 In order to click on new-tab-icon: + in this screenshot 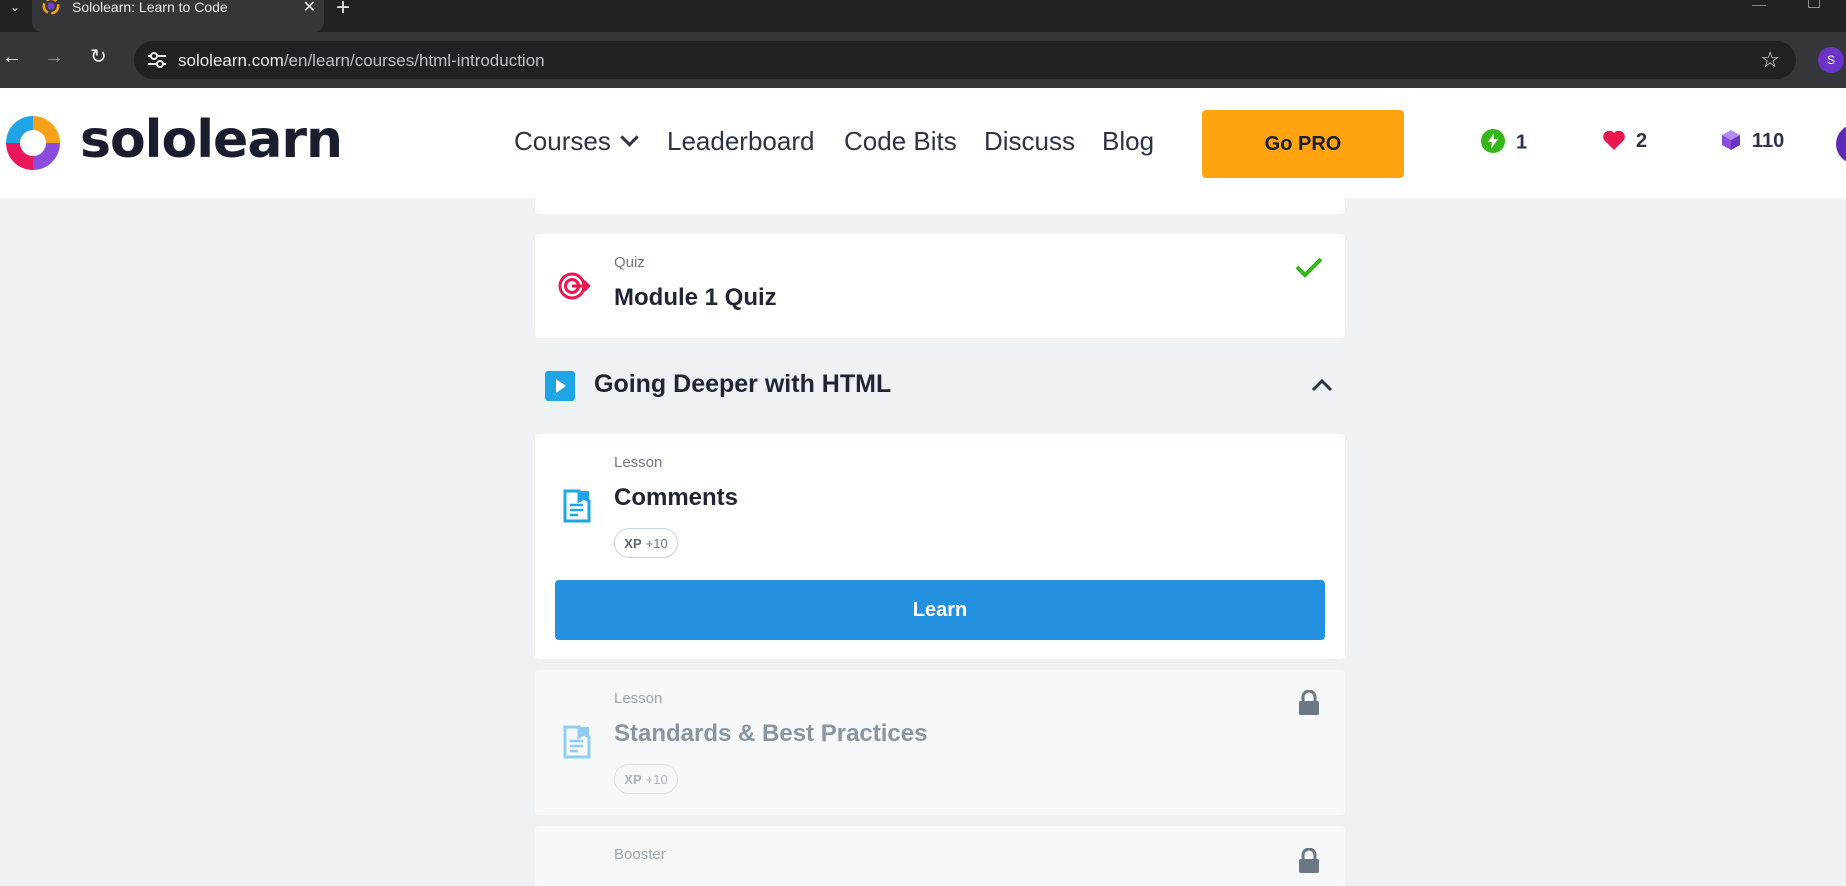, I will do `click(343, 11)`.